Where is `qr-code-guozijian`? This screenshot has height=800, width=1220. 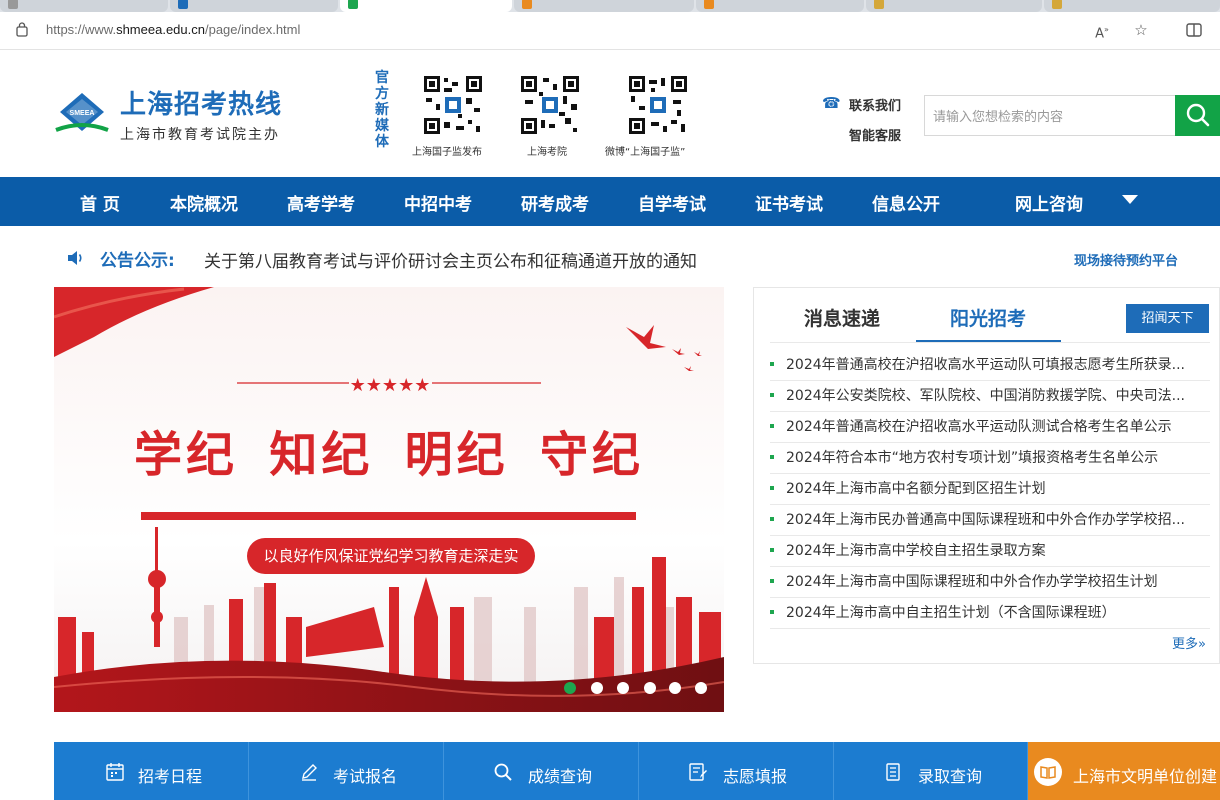 qr-code-guozijian is located at coordinates (453, 105).